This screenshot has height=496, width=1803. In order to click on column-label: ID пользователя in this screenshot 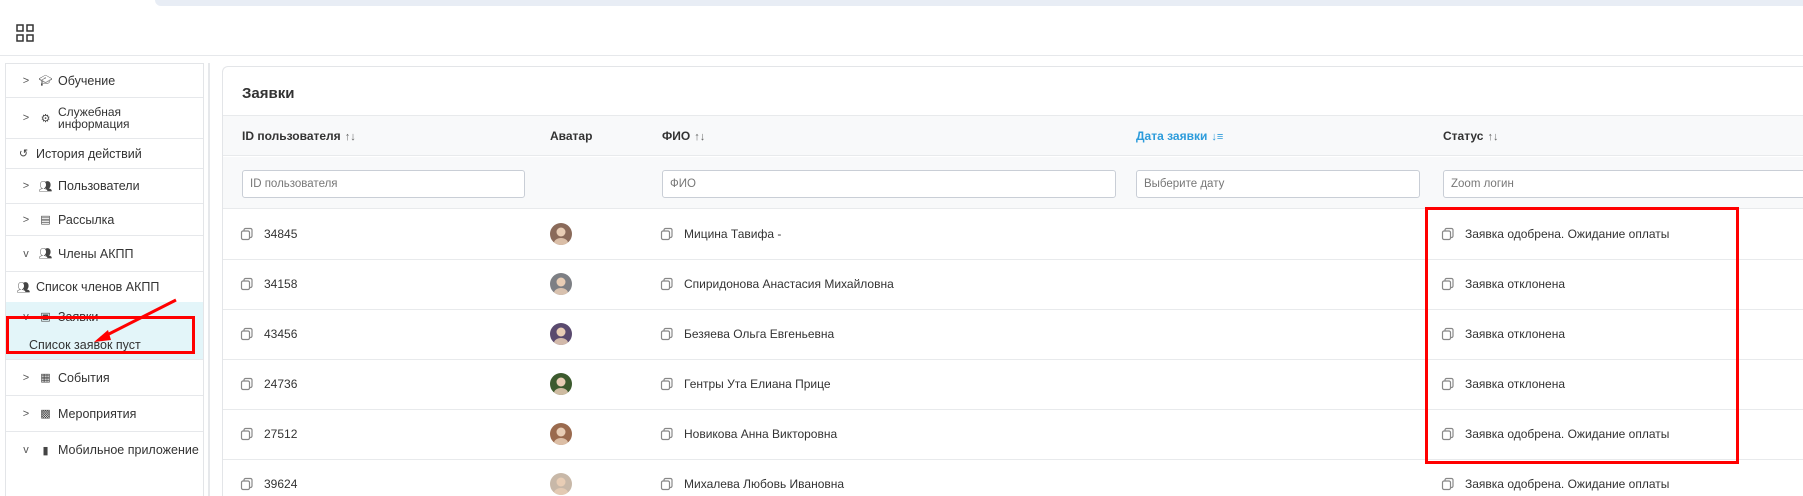, I will do `click(291, 136)`.